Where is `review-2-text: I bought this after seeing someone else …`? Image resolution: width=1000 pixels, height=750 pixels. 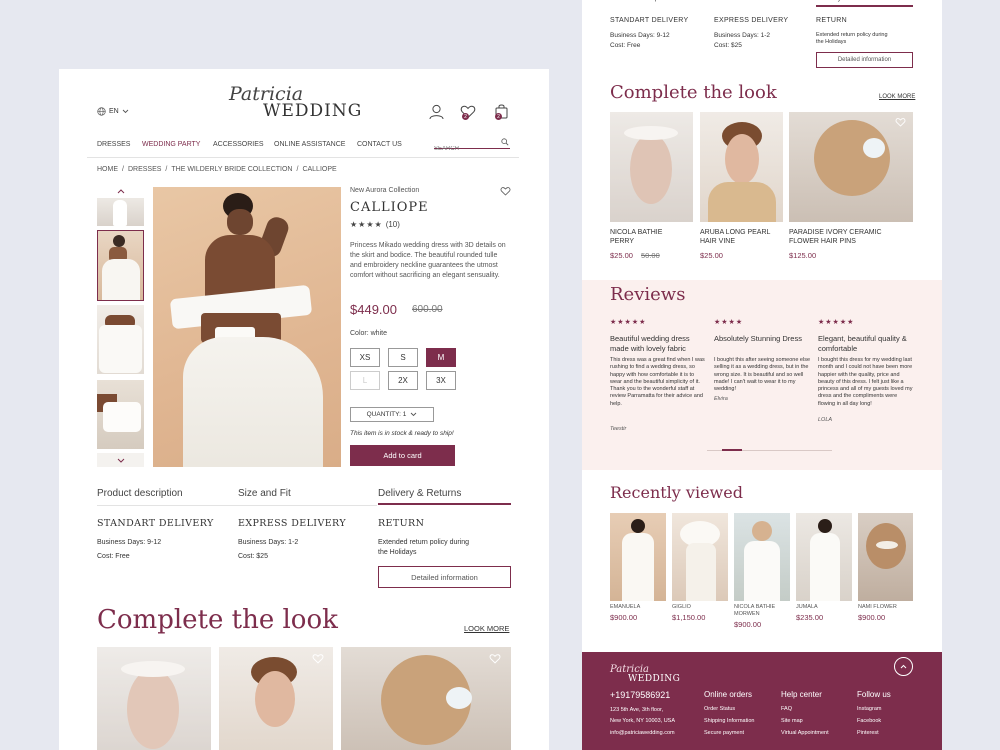 review-2-text: I bought this after seeing someone else … is located at coordinates (762, 375).